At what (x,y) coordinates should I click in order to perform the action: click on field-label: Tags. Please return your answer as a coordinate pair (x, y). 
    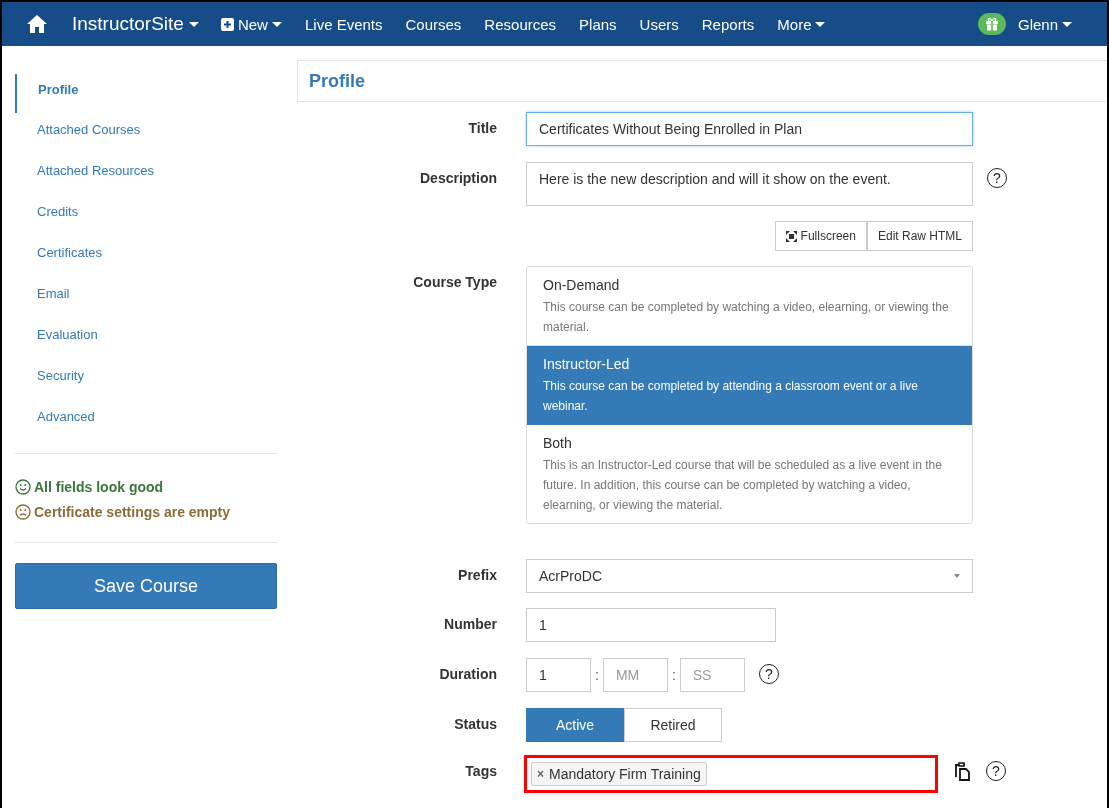
    Looking at the image, I should click on (480, 771).